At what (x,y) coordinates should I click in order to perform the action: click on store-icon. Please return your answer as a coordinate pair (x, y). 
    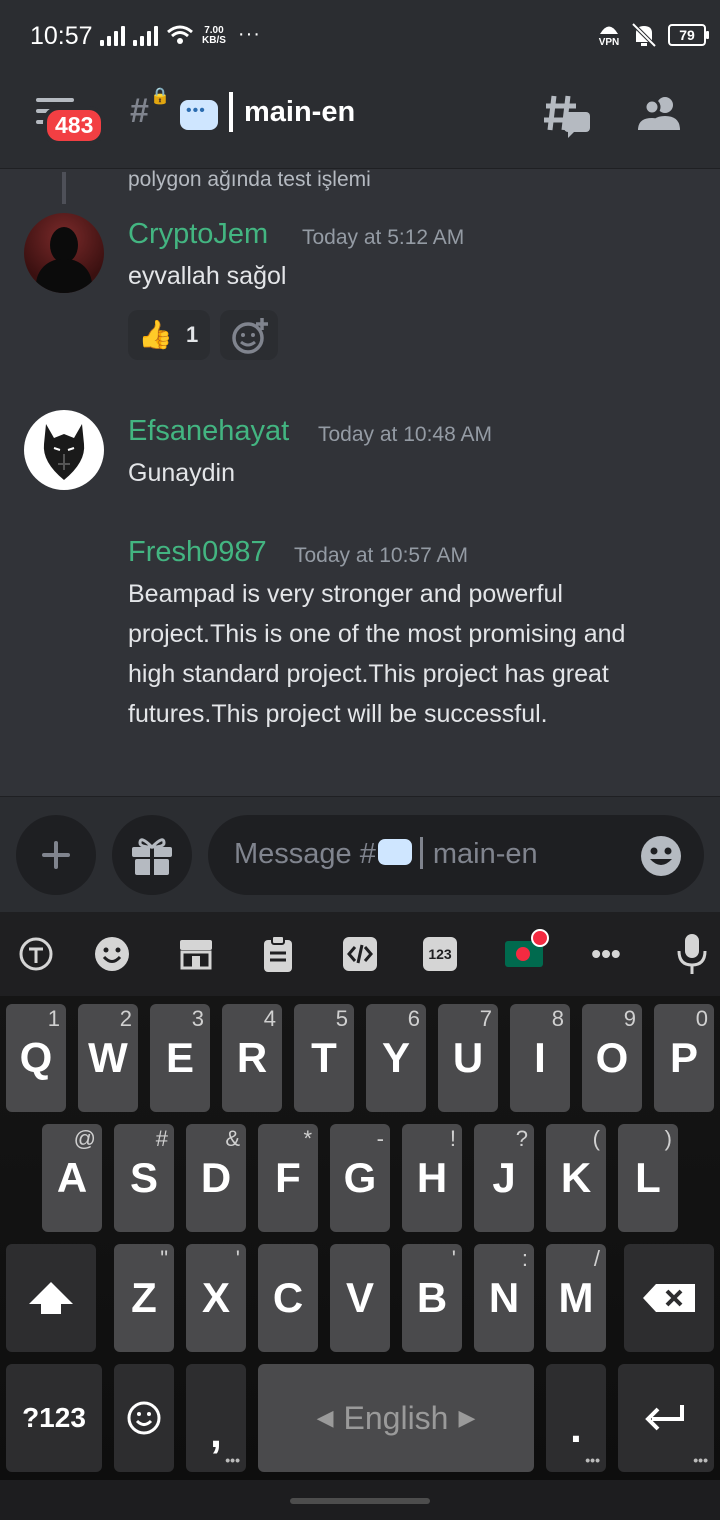
    Looking at the image, I should click on (196, 954).